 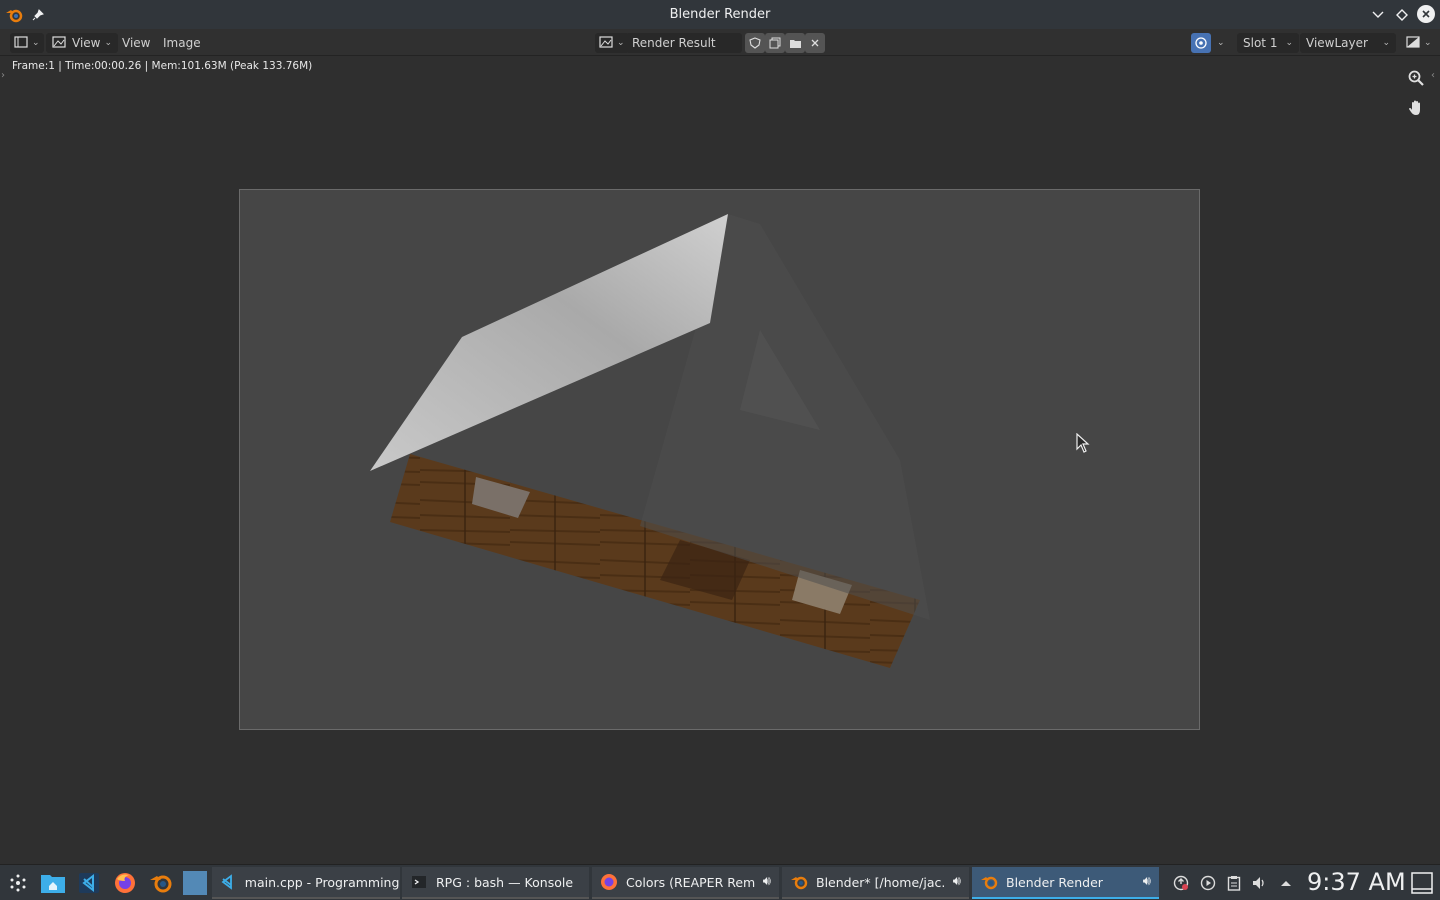 What do you see at coordinates (684, 43) in the screenshot?
I see `image-name-field: Render Result` at bounding box center [684, 43].